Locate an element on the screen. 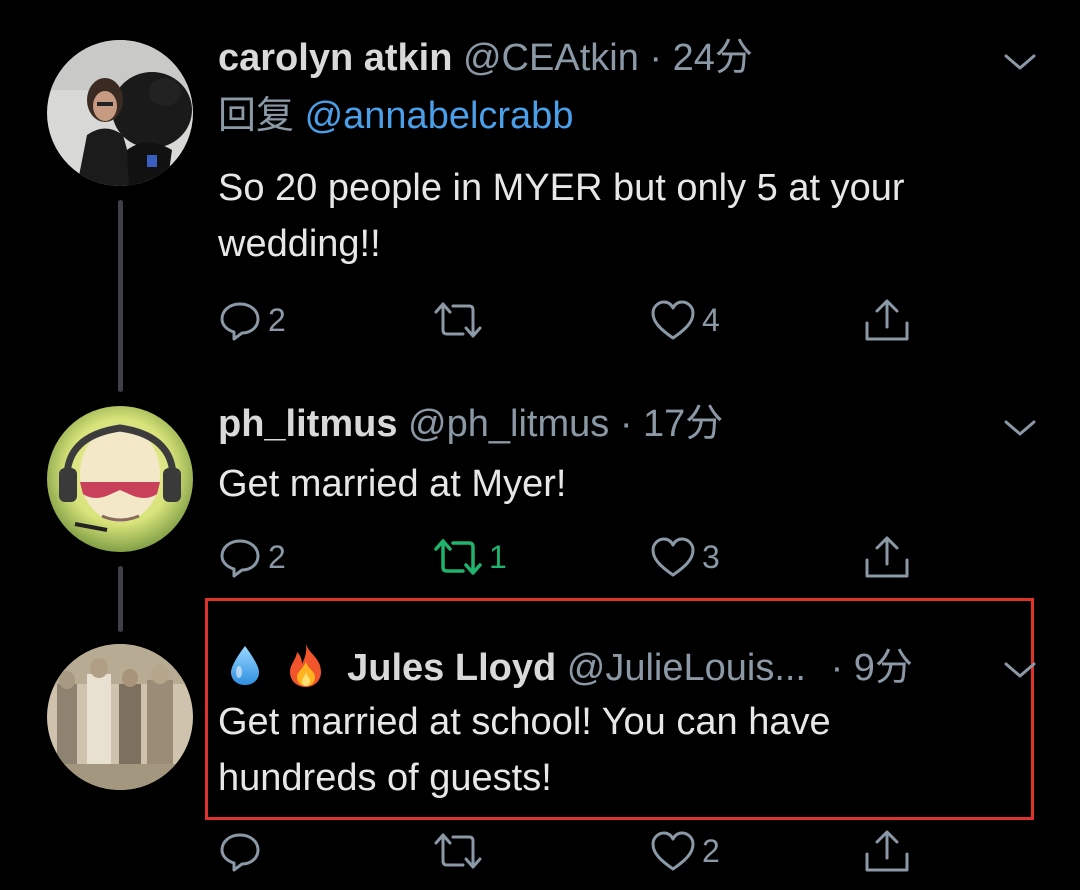  tweet-text: Get married at Myer! is located at coordinates (392, 484).